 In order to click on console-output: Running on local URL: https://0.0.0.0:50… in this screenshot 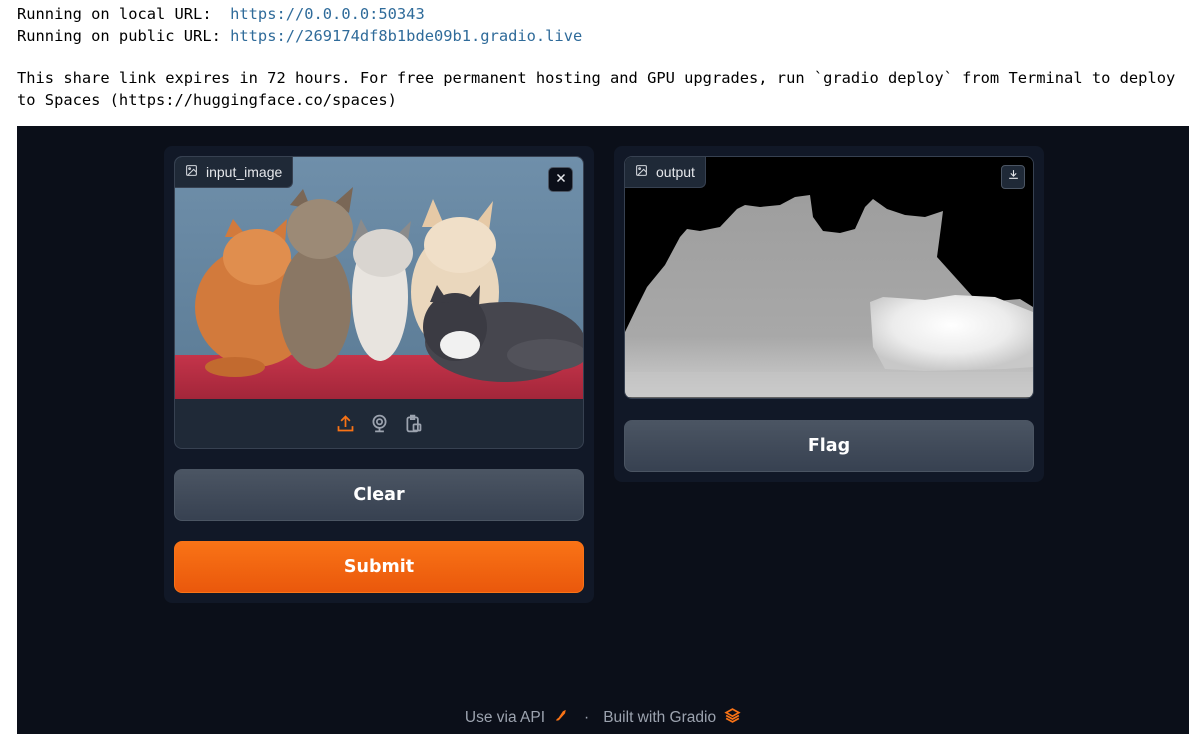, I will do `click(602, 57)`.